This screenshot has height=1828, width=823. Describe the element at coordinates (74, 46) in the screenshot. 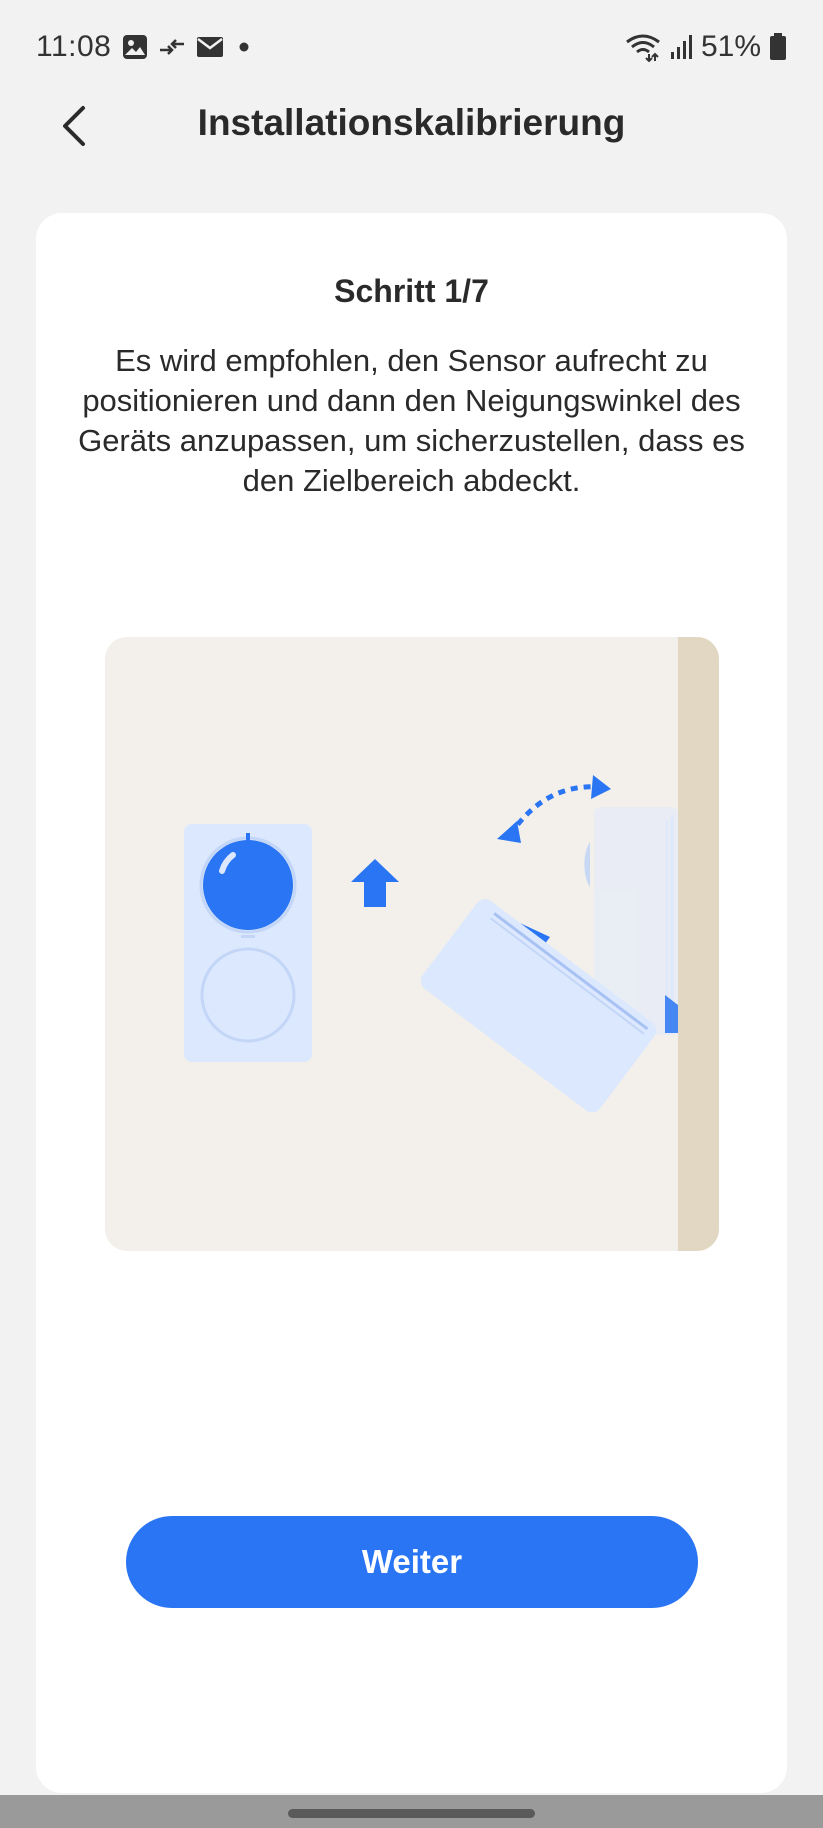

I see `status-time: 11:08` at that location.